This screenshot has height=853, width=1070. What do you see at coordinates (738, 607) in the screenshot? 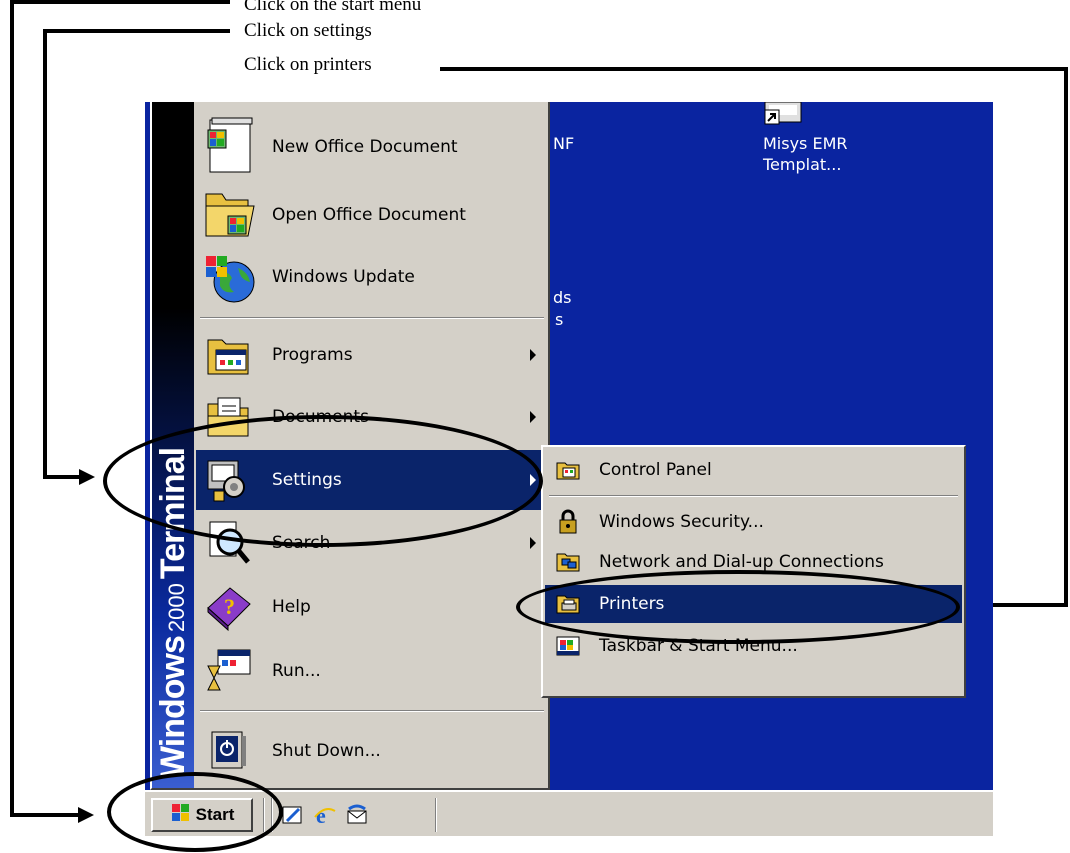
I see `highlight-circle-printers` at bounding box center [738, 607].